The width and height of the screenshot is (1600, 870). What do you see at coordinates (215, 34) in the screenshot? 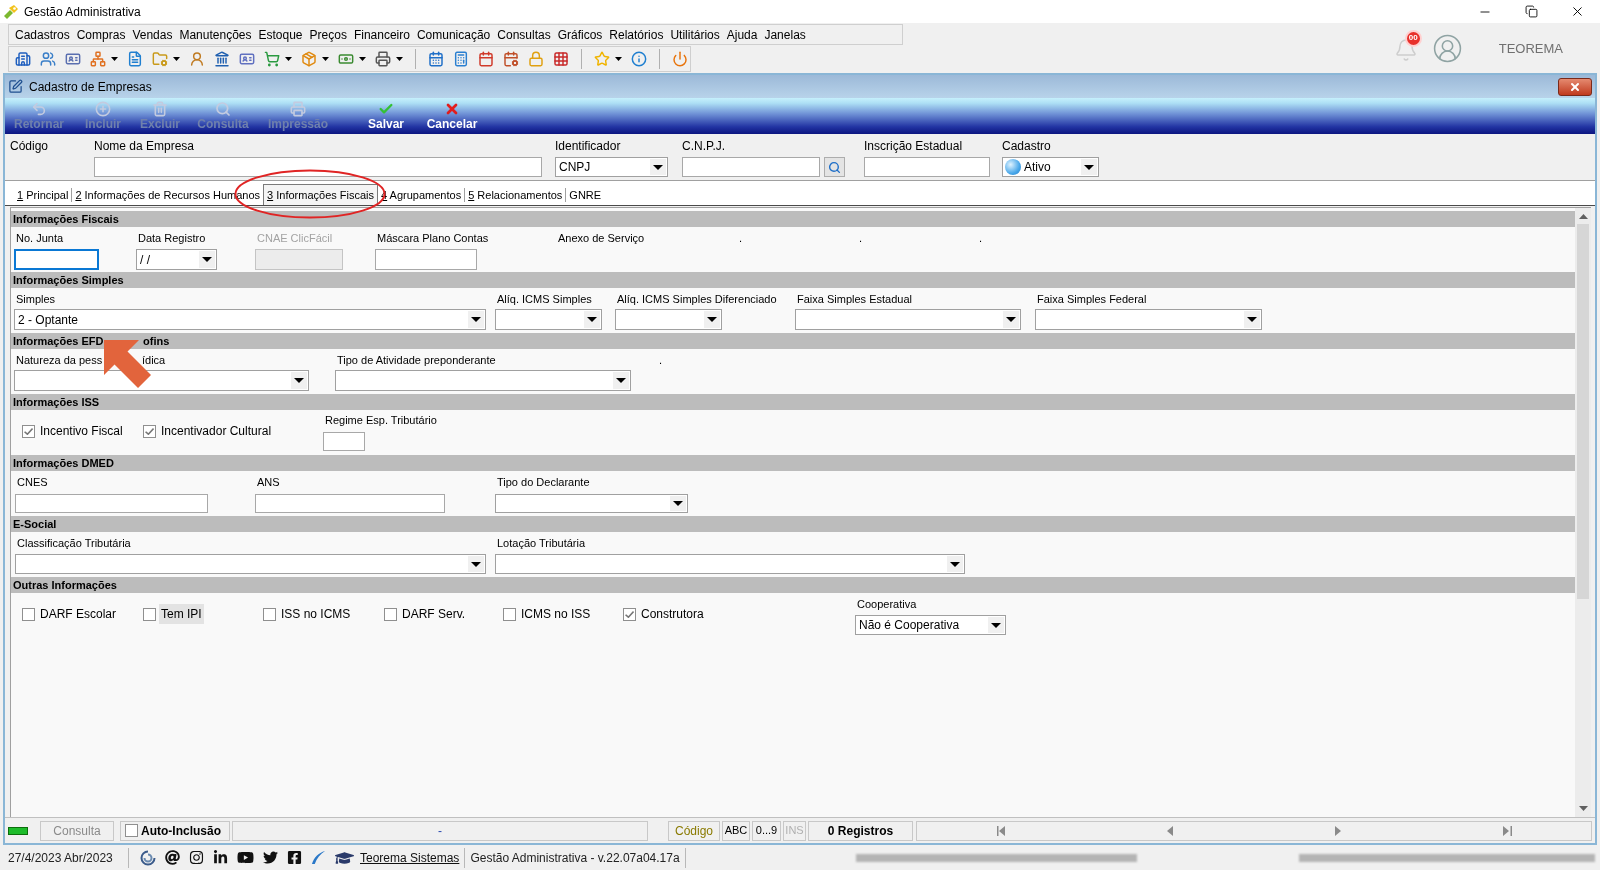
I see `menu-item: Manutenções` at bounding box center [215, 34].